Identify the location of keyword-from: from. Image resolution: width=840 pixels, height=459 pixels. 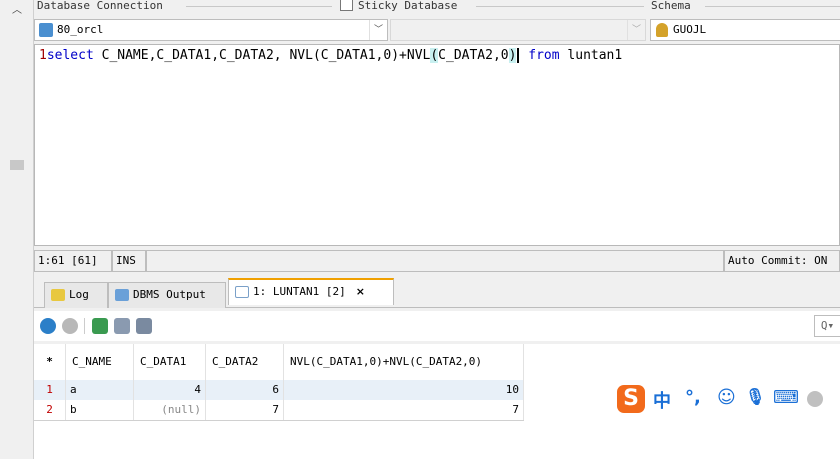
(544, 55).